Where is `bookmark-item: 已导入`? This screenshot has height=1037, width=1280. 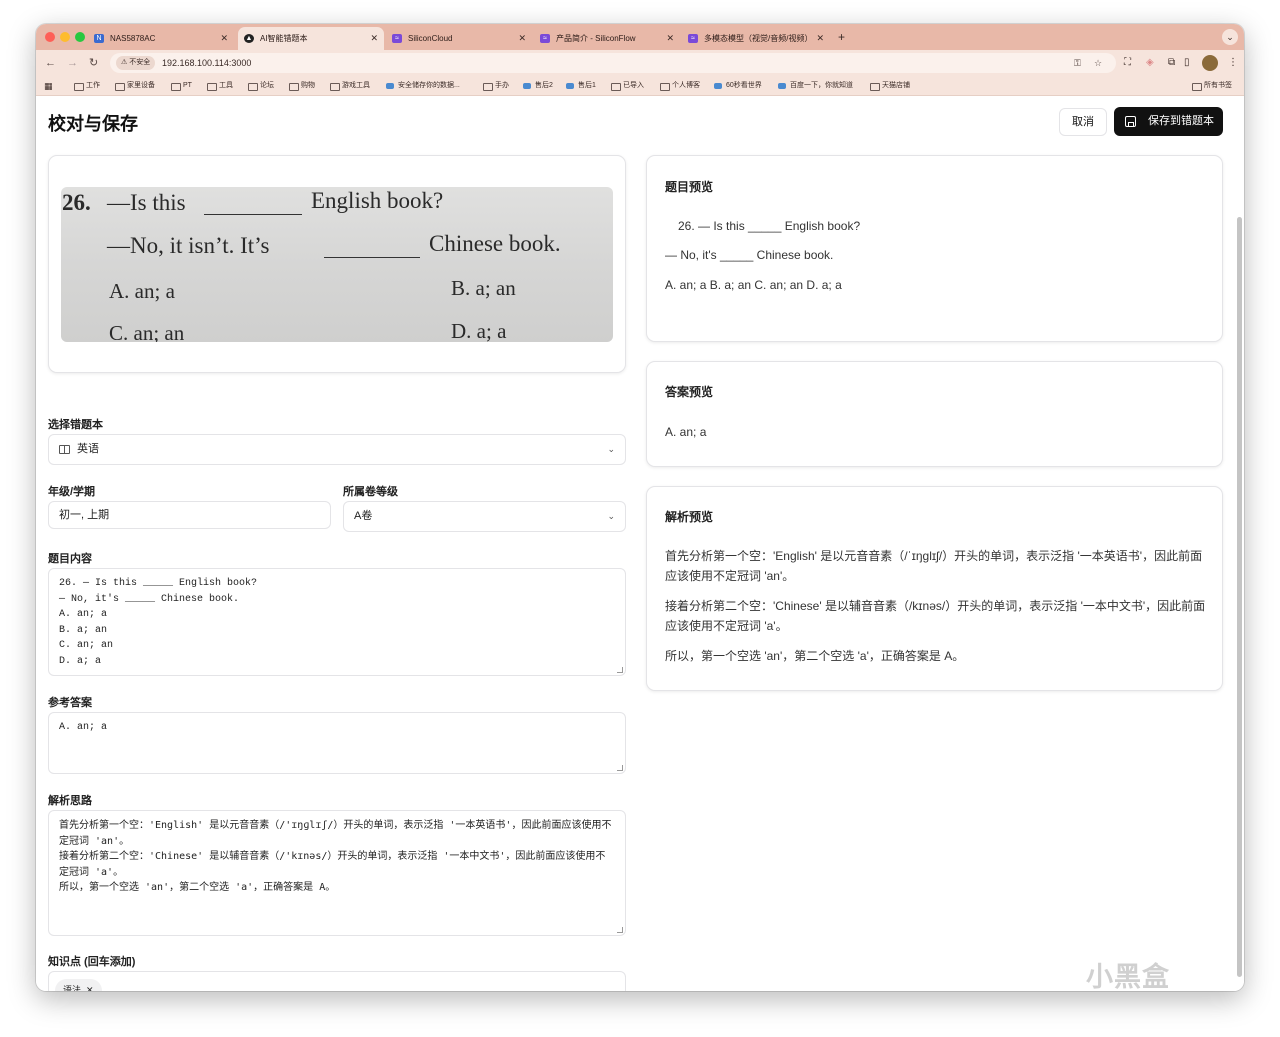 bookmark-item: 已导入 is located at coordinates (627, 86).